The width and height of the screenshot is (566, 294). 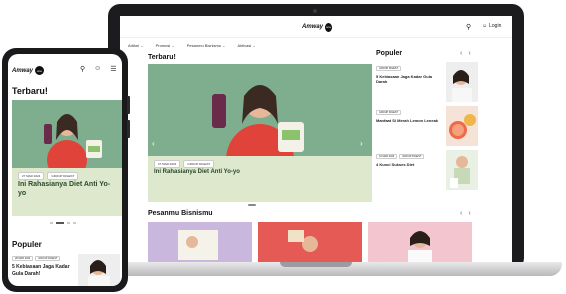 I want to click on webcam-icon, so click(x=315, y=11).